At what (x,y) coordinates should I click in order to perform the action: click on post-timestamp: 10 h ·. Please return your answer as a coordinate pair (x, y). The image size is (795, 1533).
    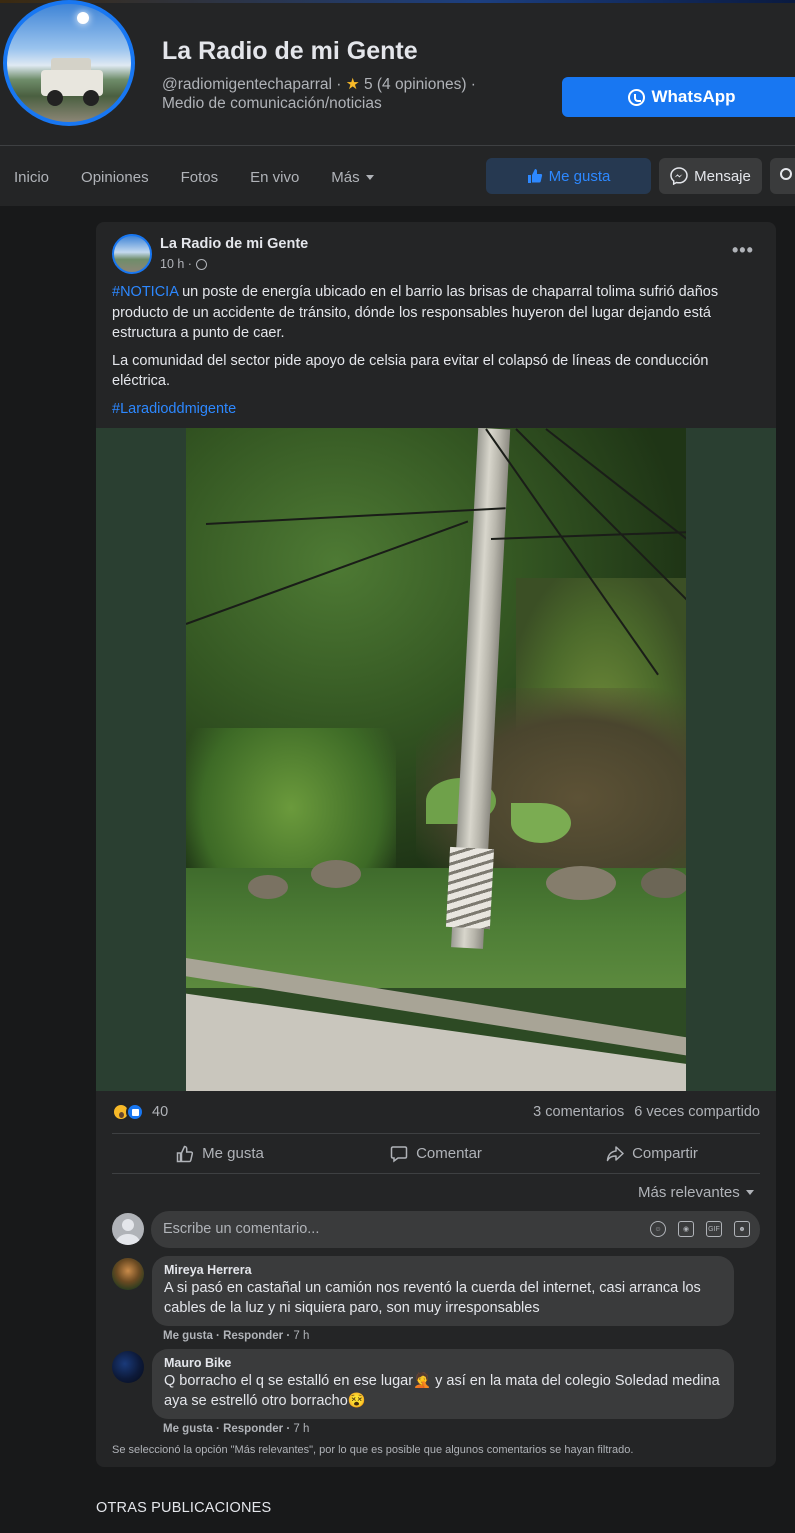
    Looking at the image, I should click on (183, 264).